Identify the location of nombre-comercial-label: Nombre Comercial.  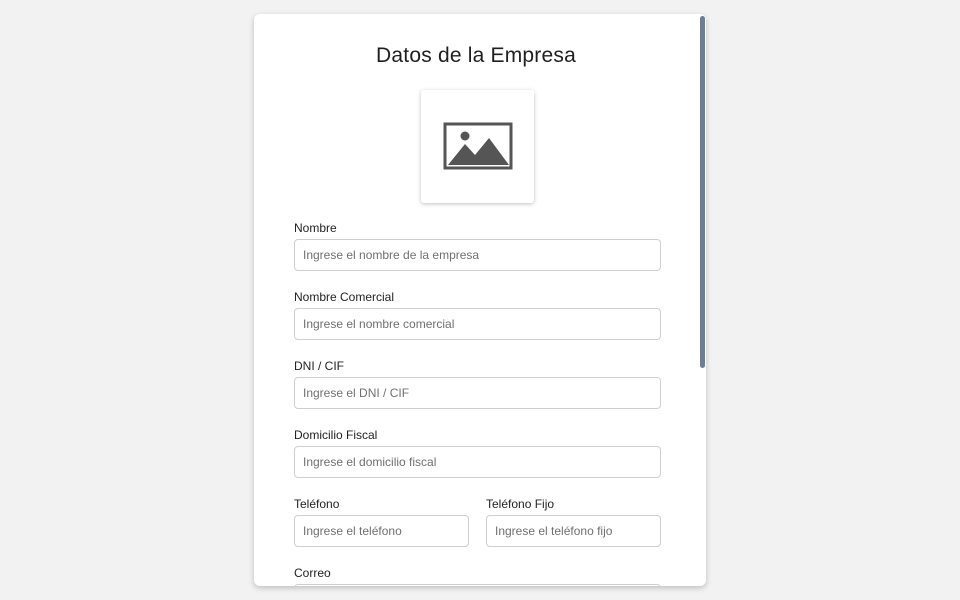
(344, 297).